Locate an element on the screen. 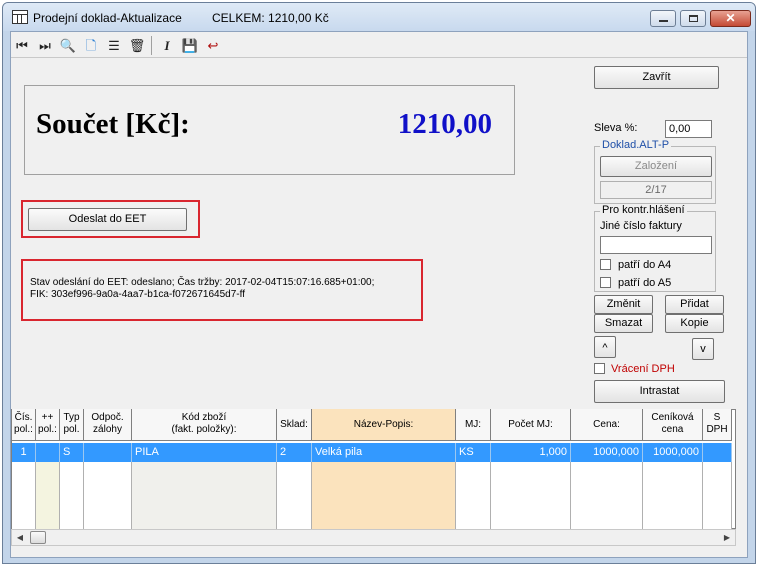 This screenshot has height=566, width=759. col-header-nazev-popis: Název-Popis: is located at coordinates (384, 425).